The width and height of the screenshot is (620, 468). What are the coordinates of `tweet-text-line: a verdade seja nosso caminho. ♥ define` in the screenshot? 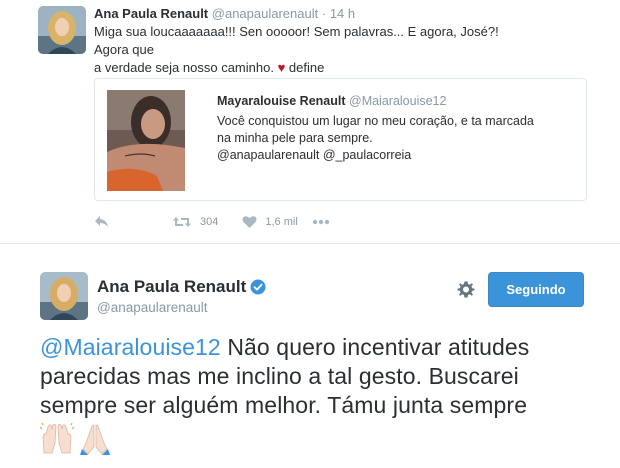 It's located at (304, 68).